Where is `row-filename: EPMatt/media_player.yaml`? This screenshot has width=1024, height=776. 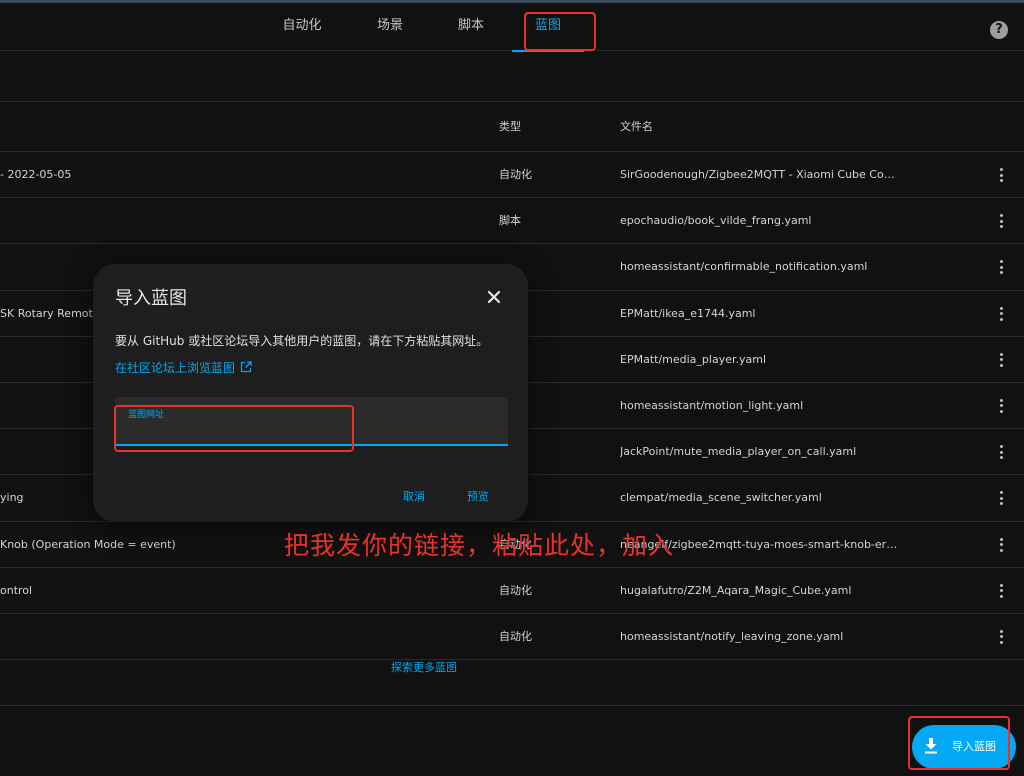
row-filename: EPMatt/media_player.yaml is located at coordinates (693, 359).